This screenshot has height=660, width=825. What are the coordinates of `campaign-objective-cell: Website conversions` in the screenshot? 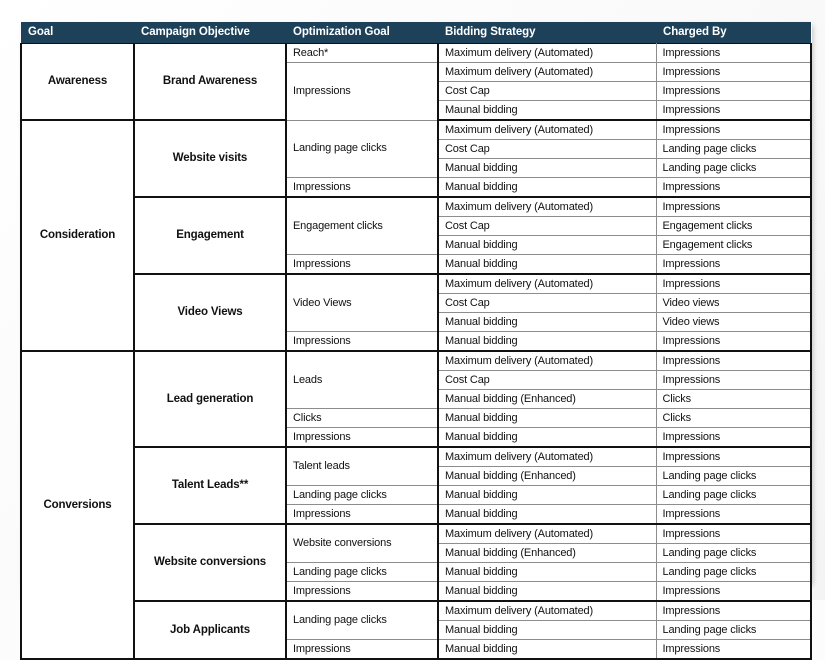 It's located at (210, 563).